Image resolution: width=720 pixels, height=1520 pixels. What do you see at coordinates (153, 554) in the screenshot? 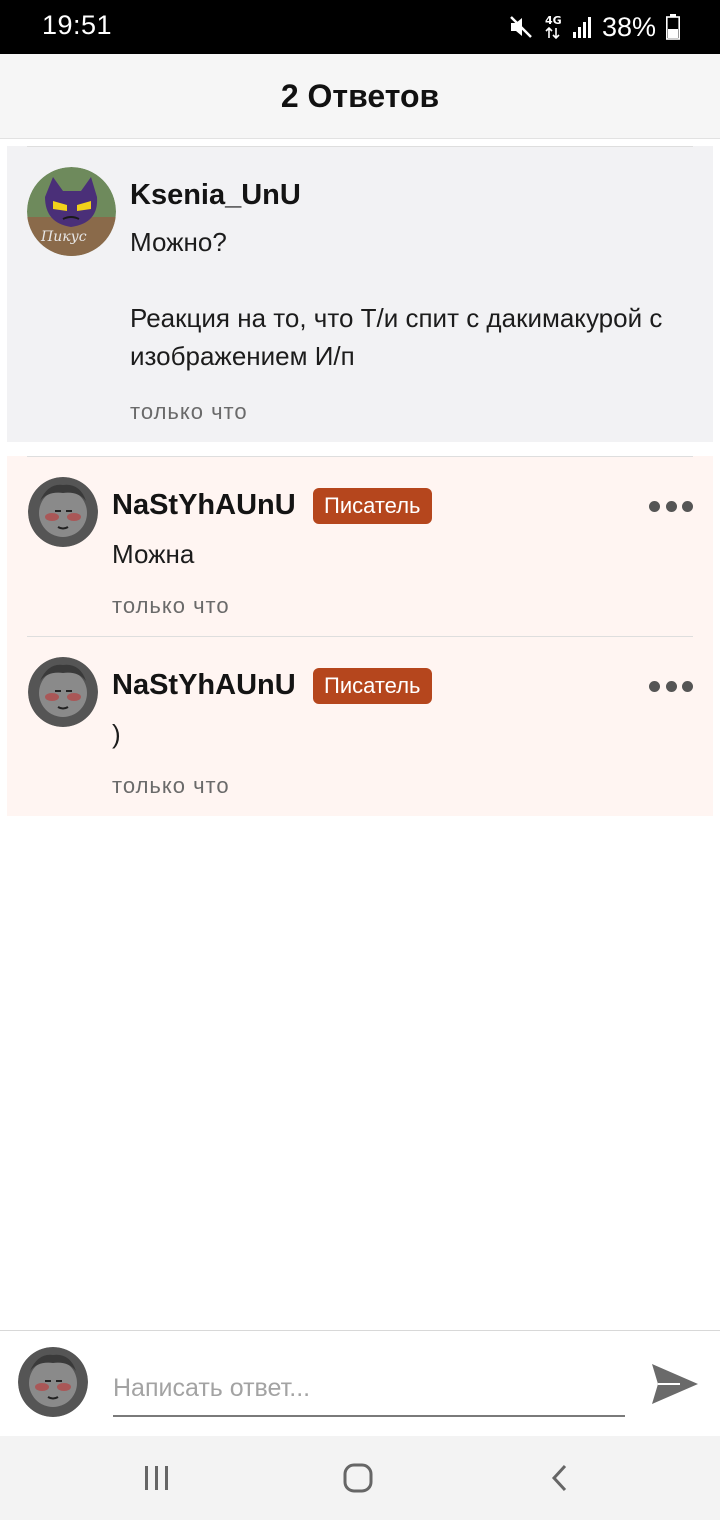
I see `comment-text: Можна` at bounding box center [153, 554].